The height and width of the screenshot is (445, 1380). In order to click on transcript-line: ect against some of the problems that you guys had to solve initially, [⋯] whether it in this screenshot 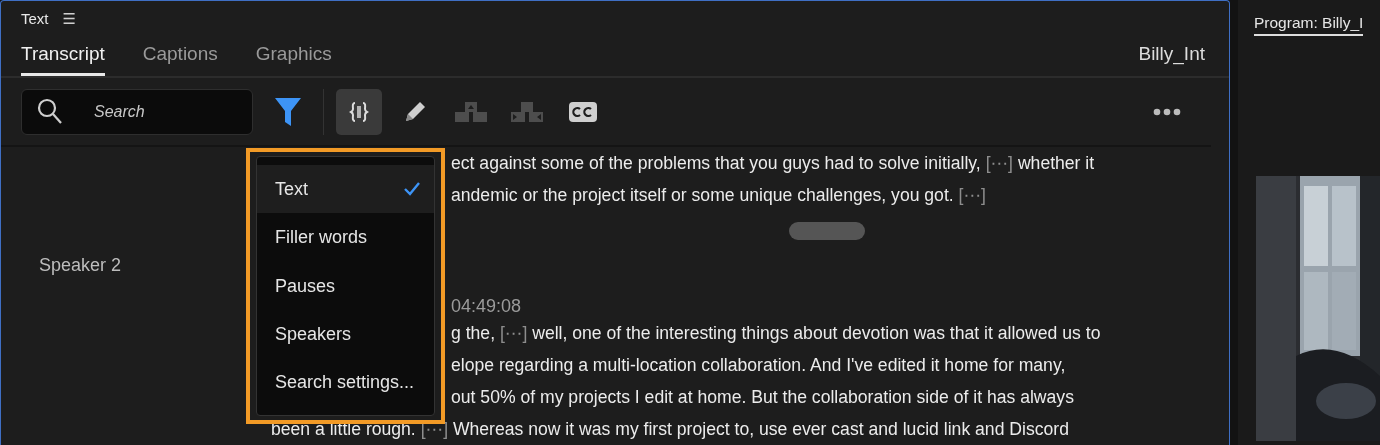, I will do `click(773, 163)`.